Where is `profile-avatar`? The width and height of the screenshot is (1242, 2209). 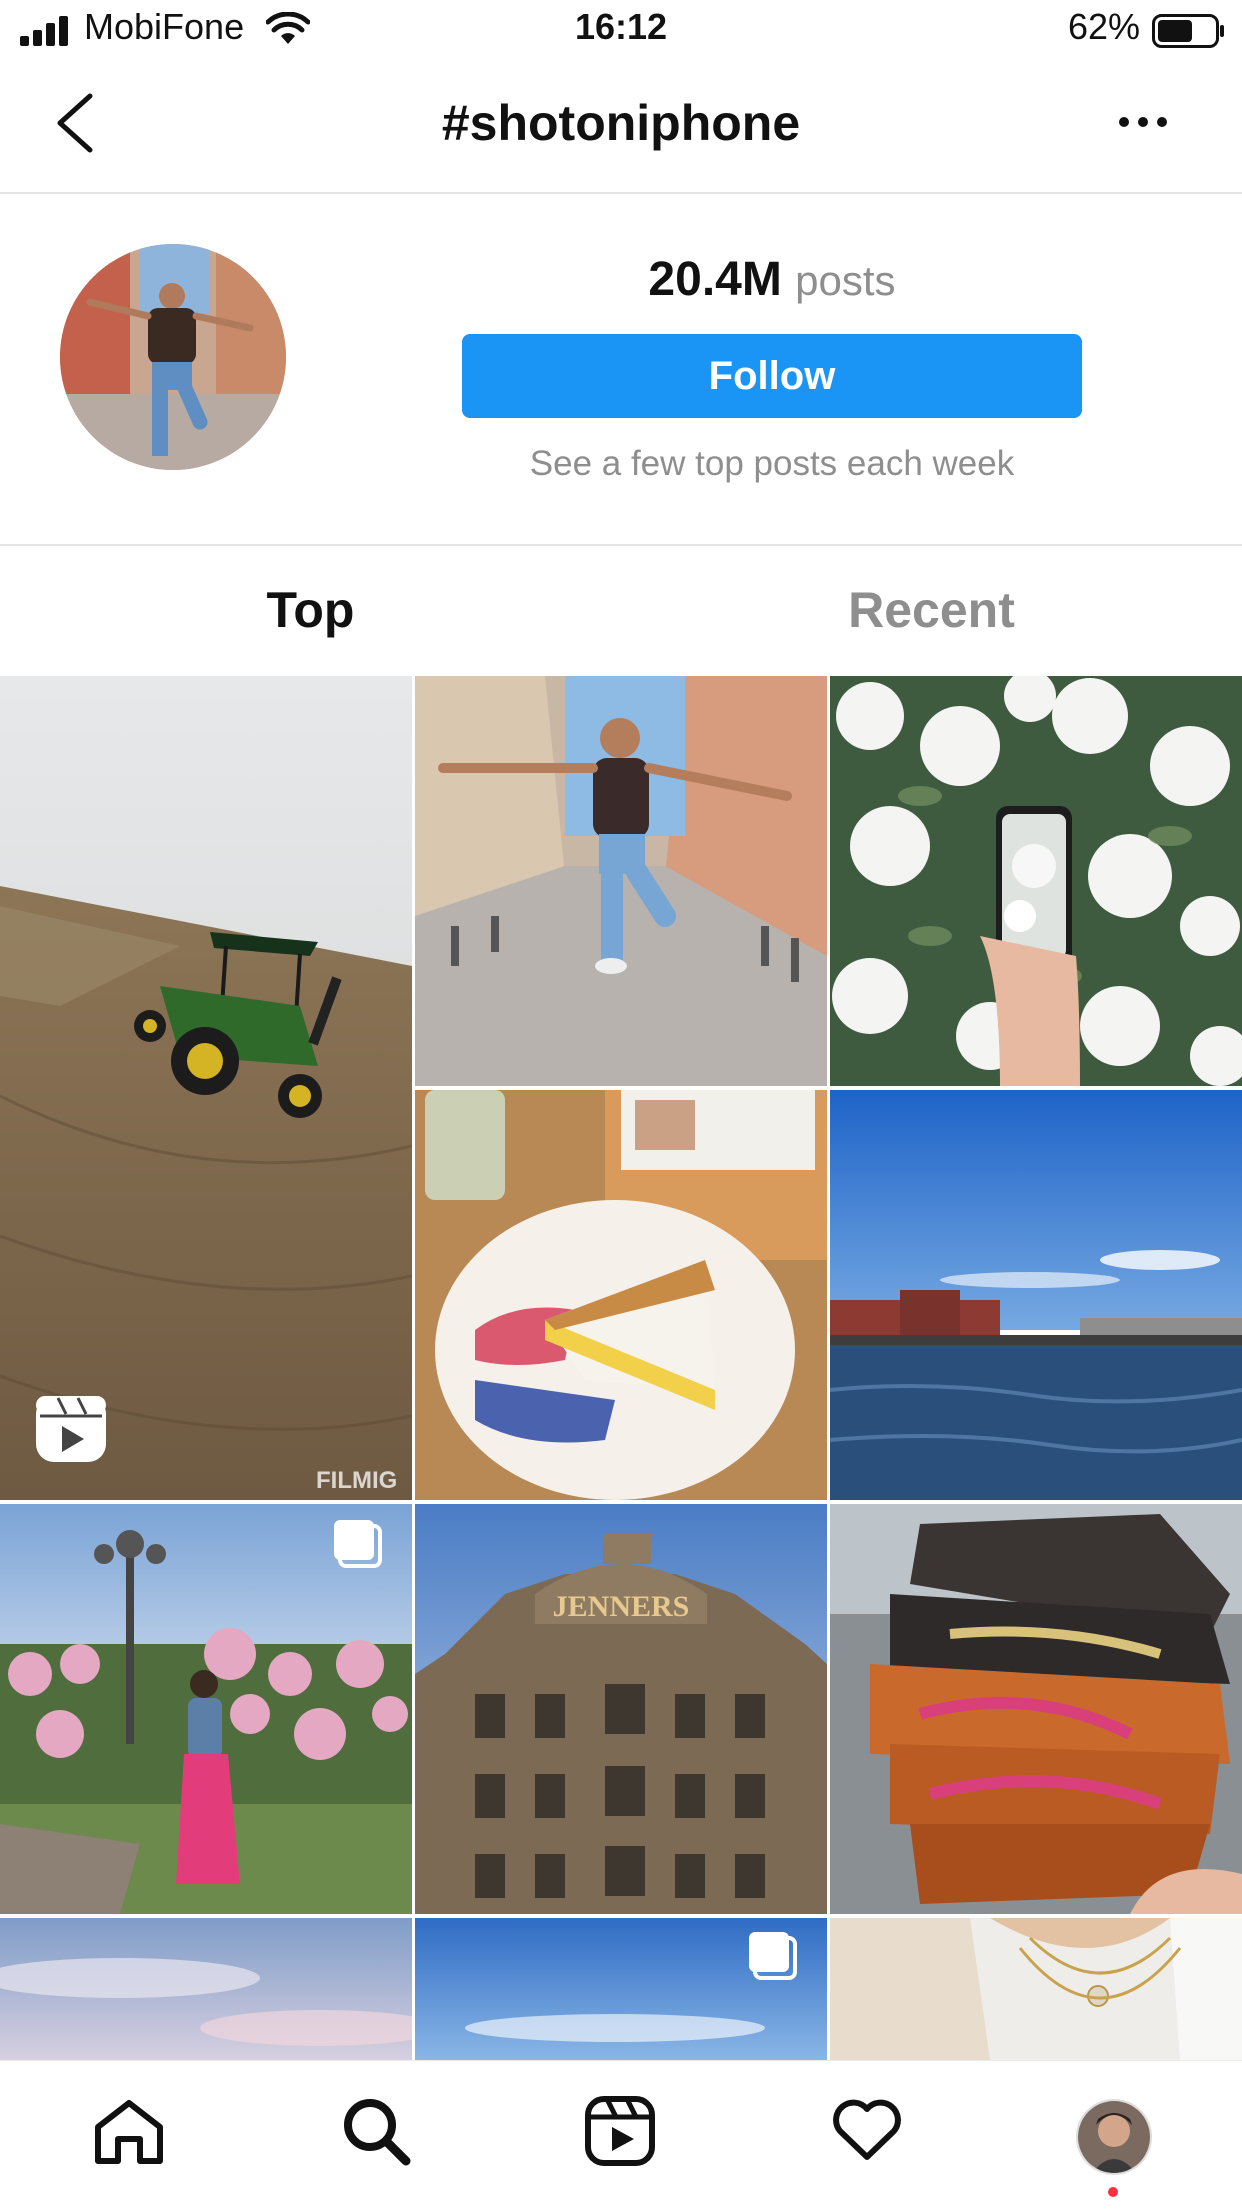 profile-avatar is located at coordinates (1114, 2137).